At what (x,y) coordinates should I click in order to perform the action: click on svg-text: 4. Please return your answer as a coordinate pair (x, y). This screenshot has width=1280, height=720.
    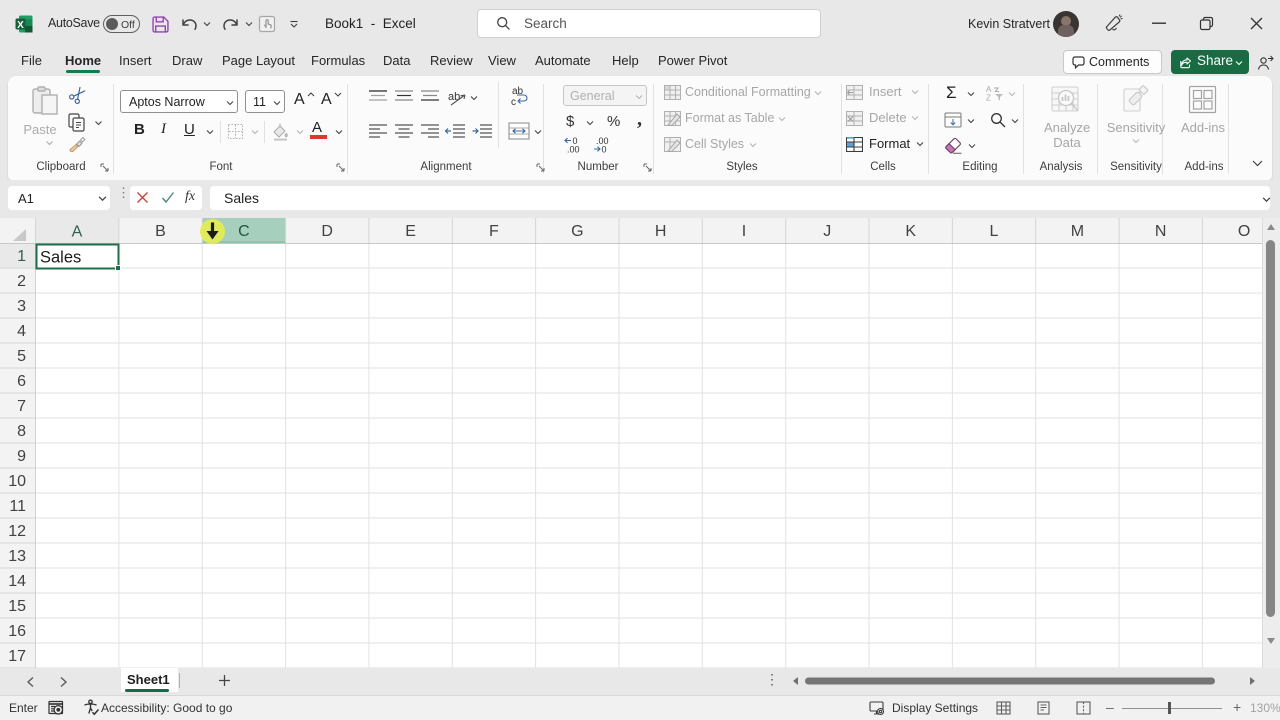
    Looking at the image, I should click on (21, 331).